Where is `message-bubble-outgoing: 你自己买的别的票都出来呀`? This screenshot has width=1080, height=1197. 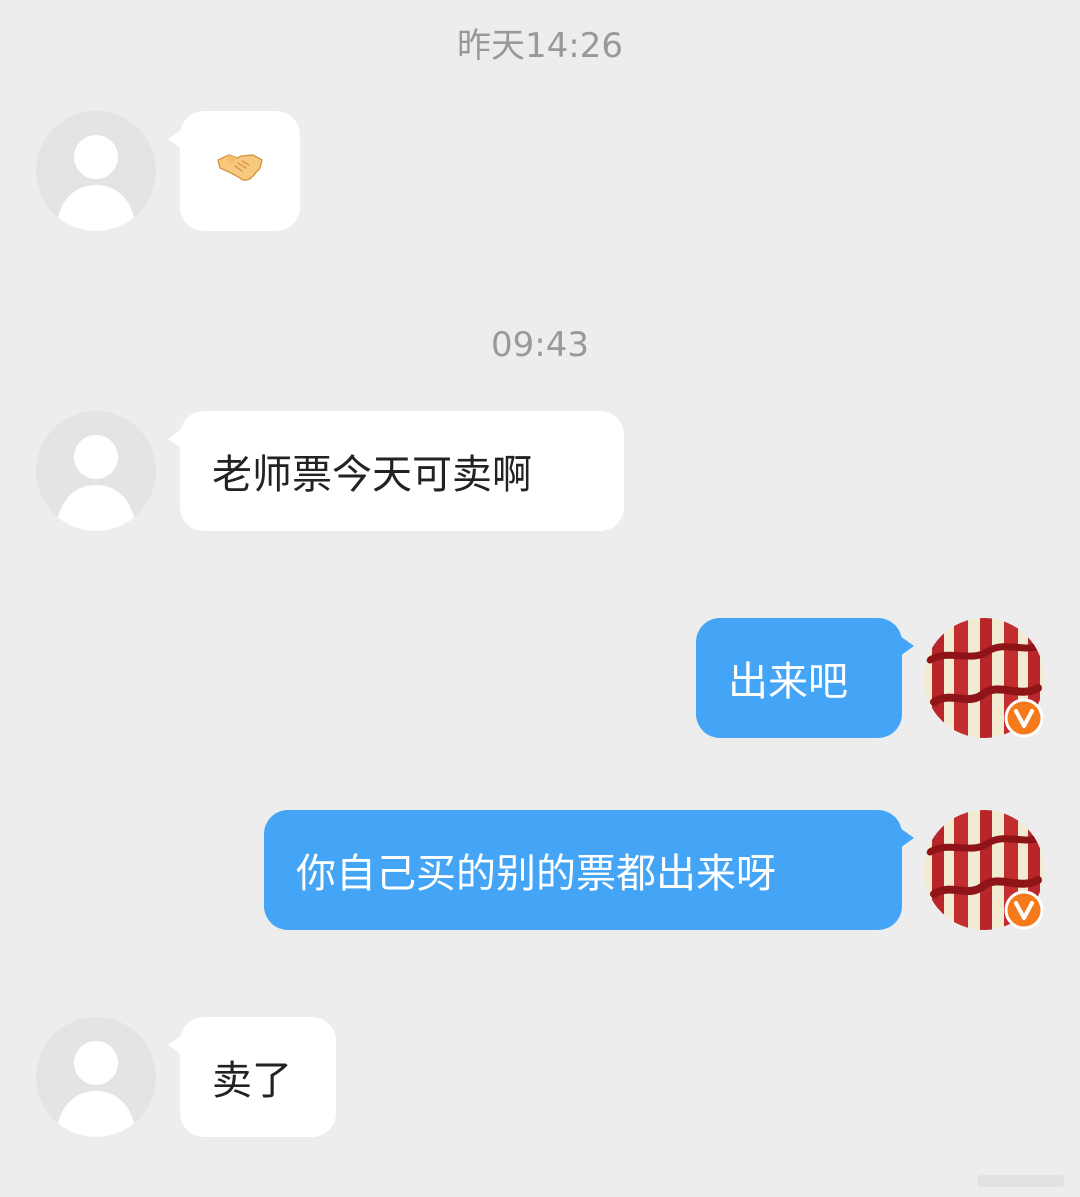
message-bubble-outgoing: 你自己买的别的票都出来呀 is located at coordinates (589, 870).